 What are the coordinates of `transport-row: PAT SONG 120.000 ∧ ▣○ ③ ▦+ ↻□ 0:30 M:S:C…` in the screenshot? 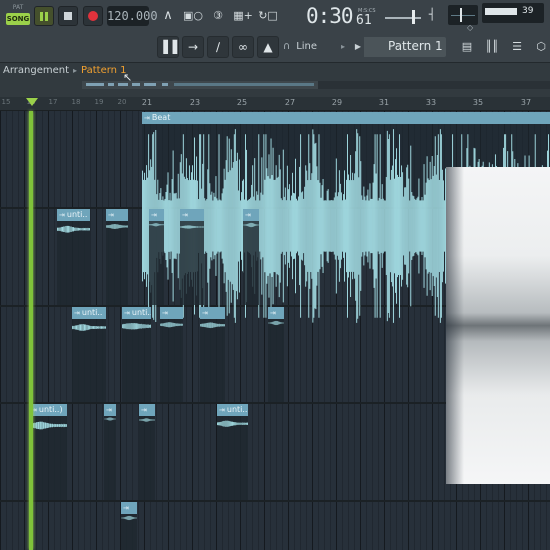 It's located at (275, 16).